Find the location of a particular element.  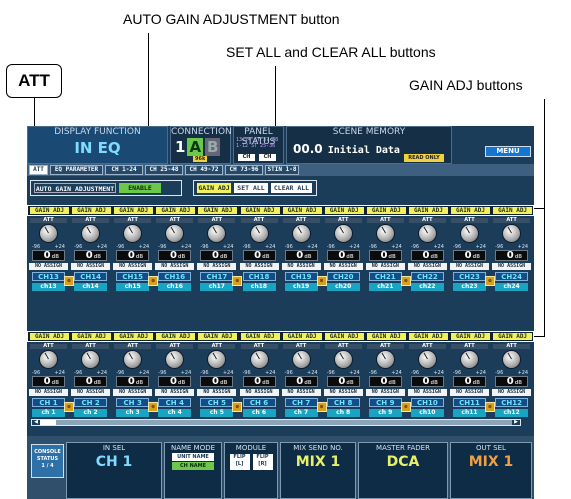

display-function-panel: DISPLAY FUNCTION IN EQ is located at coordinates (97, 145).